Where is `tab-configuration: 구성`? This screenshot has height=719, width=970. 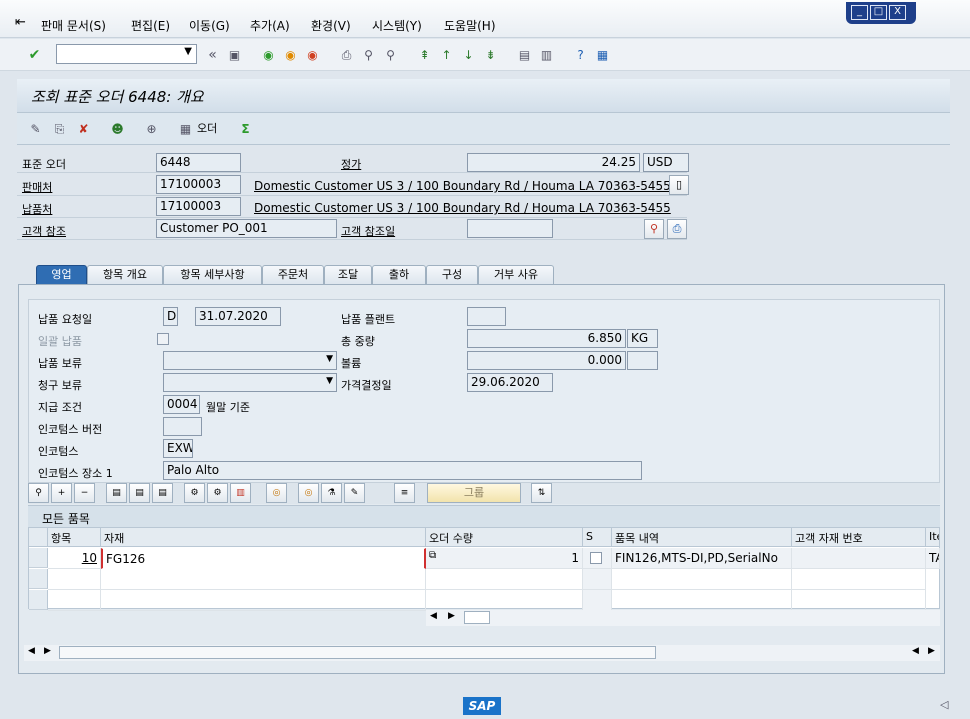 tab-configuration: 구성 is located at coordinates (452, 275).